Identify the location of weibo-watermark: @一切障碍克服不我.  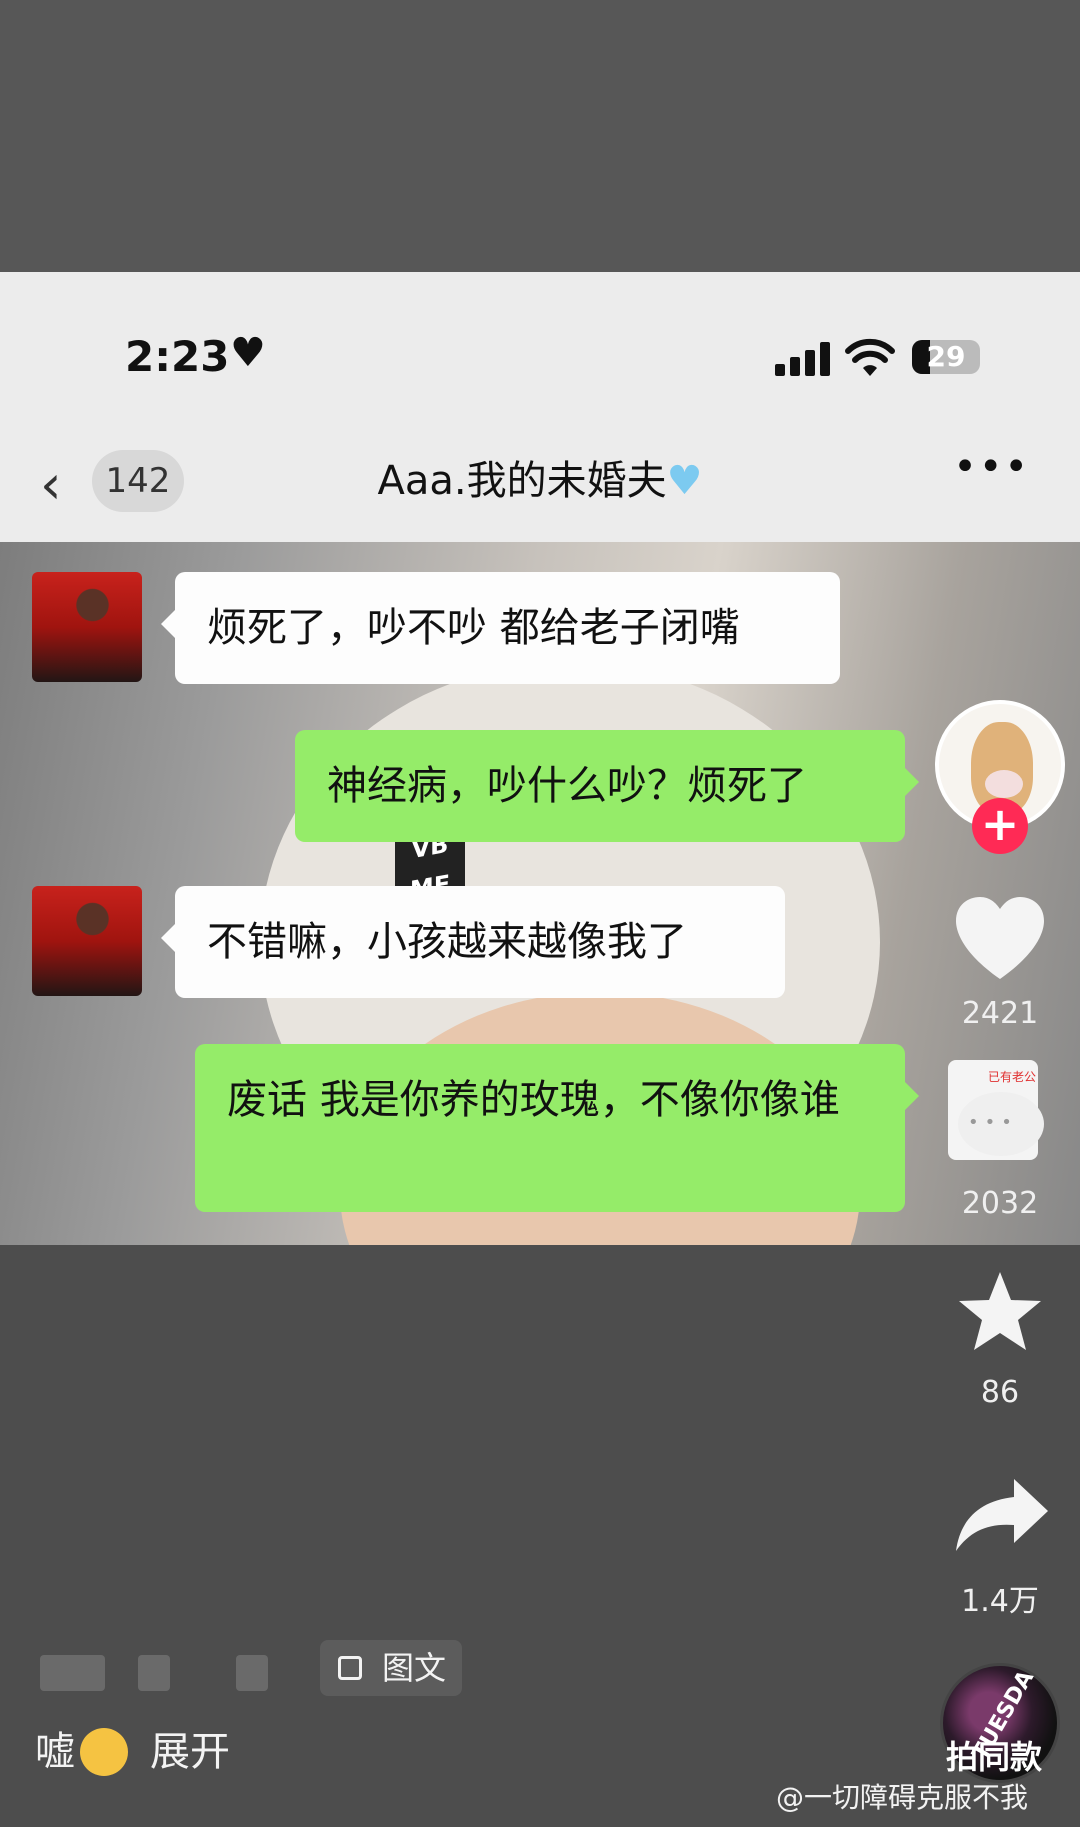
(902, 1797).